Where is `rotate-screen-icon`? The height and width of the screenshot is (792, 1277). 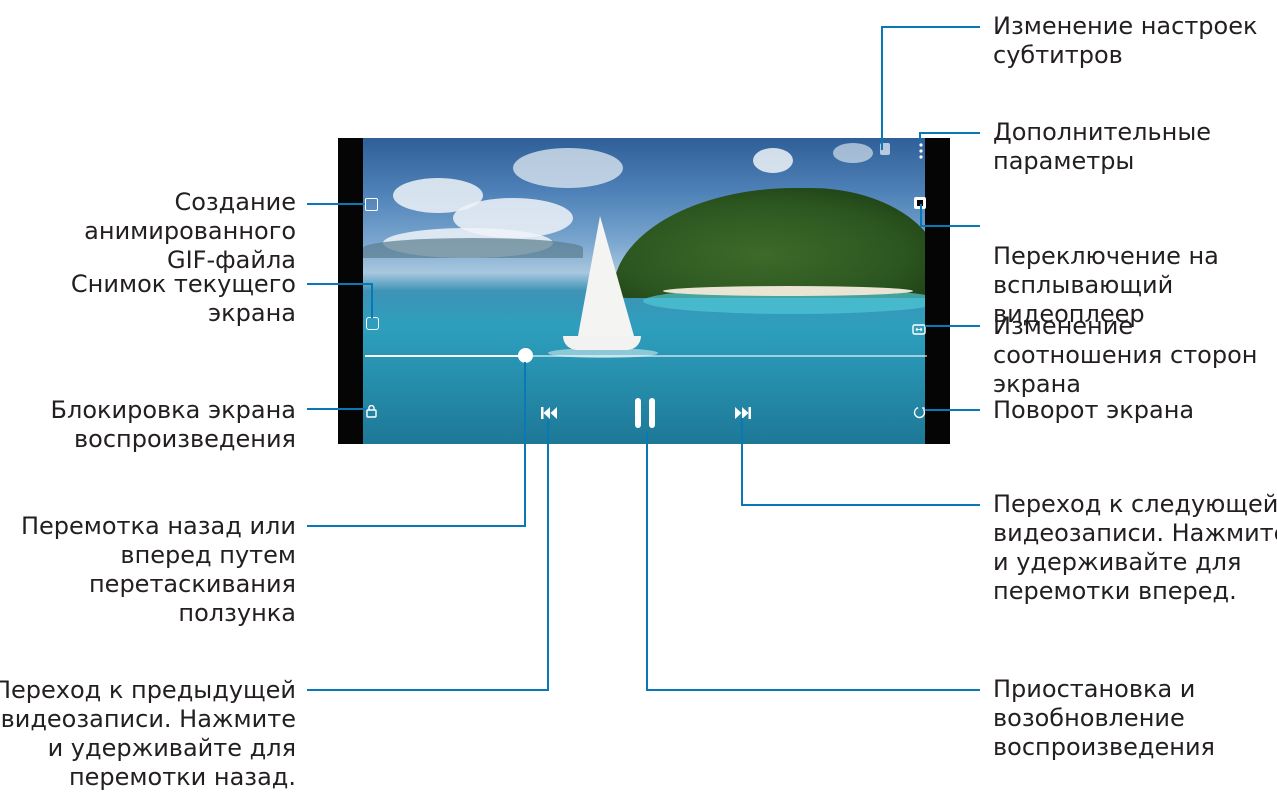 rotate-screen-icon is located at coordinates (919, 413).